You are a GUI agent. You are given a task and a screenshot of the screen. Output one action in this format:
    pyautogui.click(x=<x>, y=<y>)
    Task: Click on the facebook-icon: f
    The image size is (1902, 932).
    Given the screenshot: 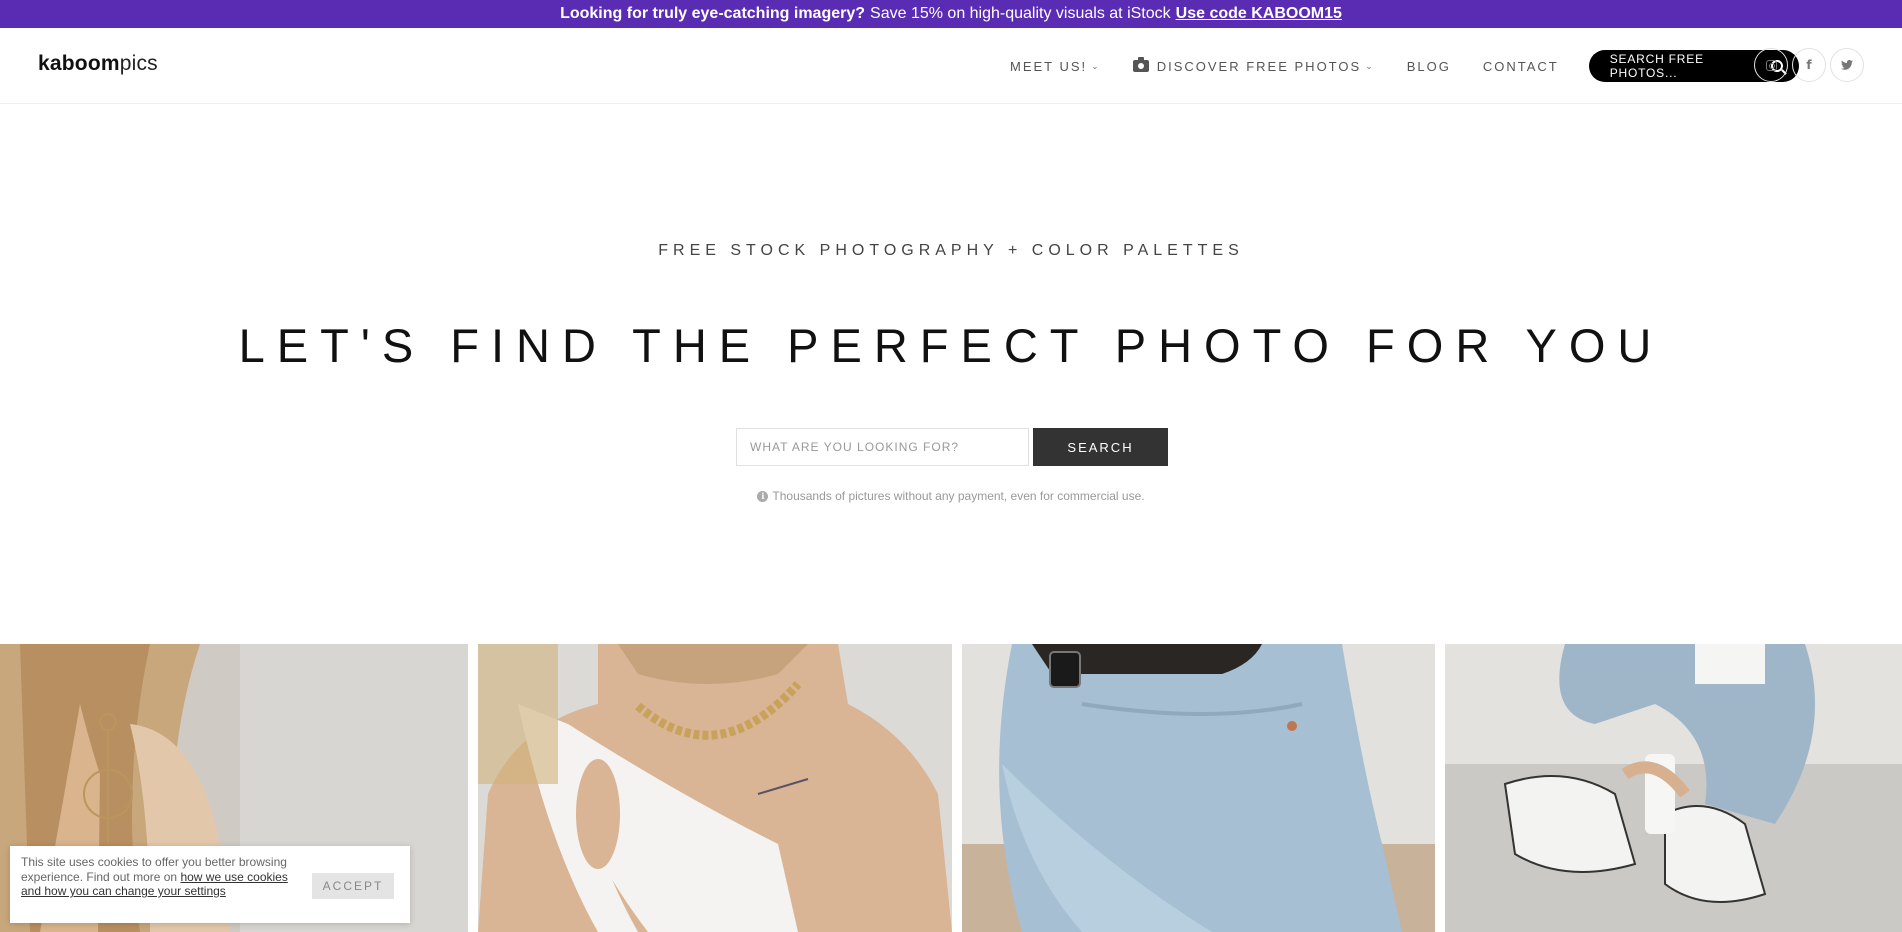 What is the action you would take?
    pyautogui.click(x=1809, y=65)
    